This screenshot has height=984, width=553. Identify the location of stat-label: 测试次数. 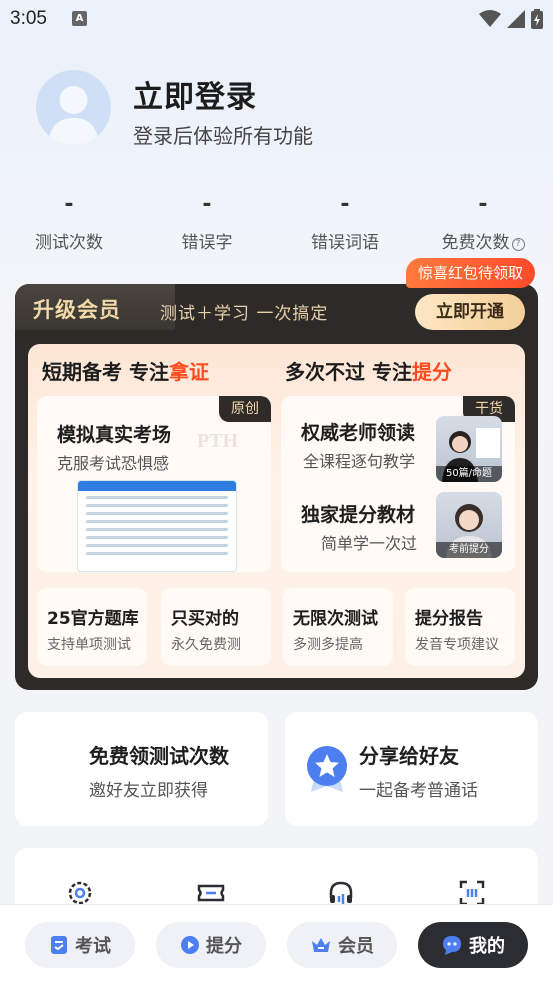
(69, 243).